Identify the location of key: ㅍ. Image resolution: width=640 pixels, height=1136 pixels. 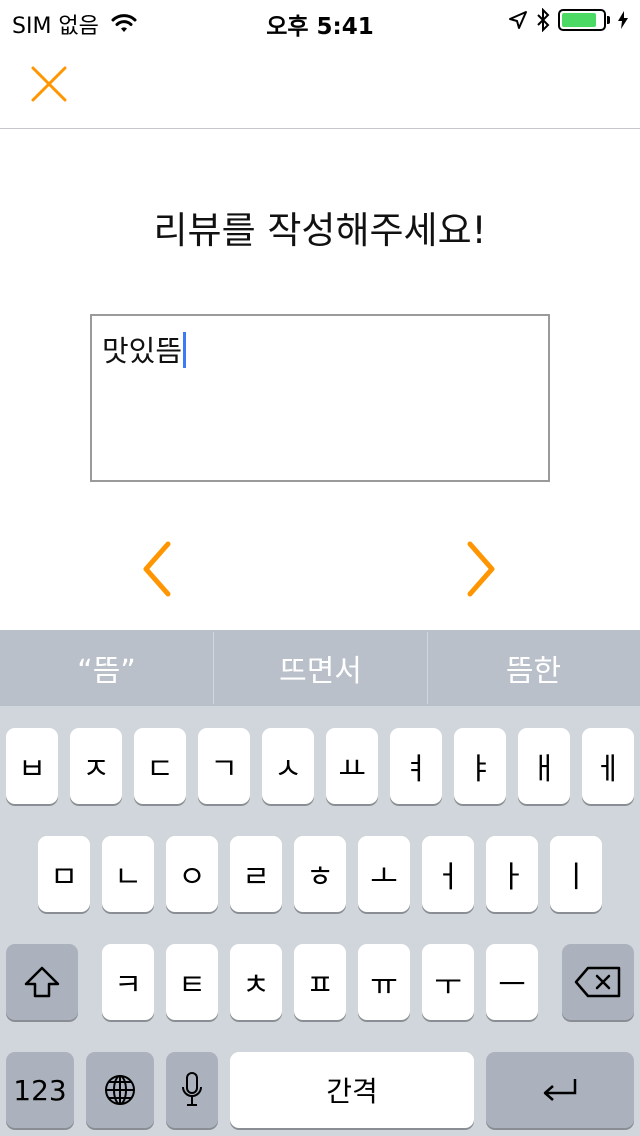
(320, 982).